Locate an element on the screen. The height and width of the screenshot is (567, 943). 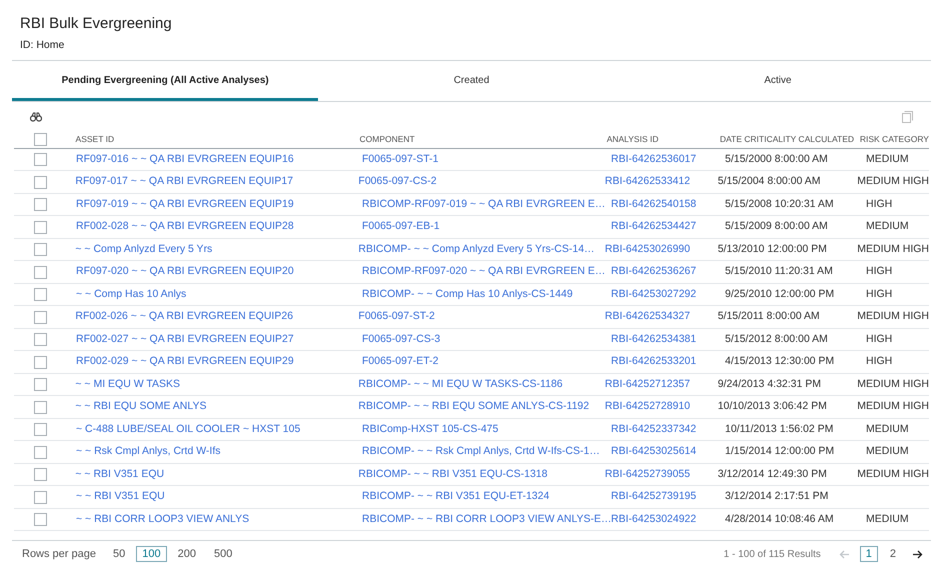
rows-per-page-option: 50 is located at coordinates (119, 554).